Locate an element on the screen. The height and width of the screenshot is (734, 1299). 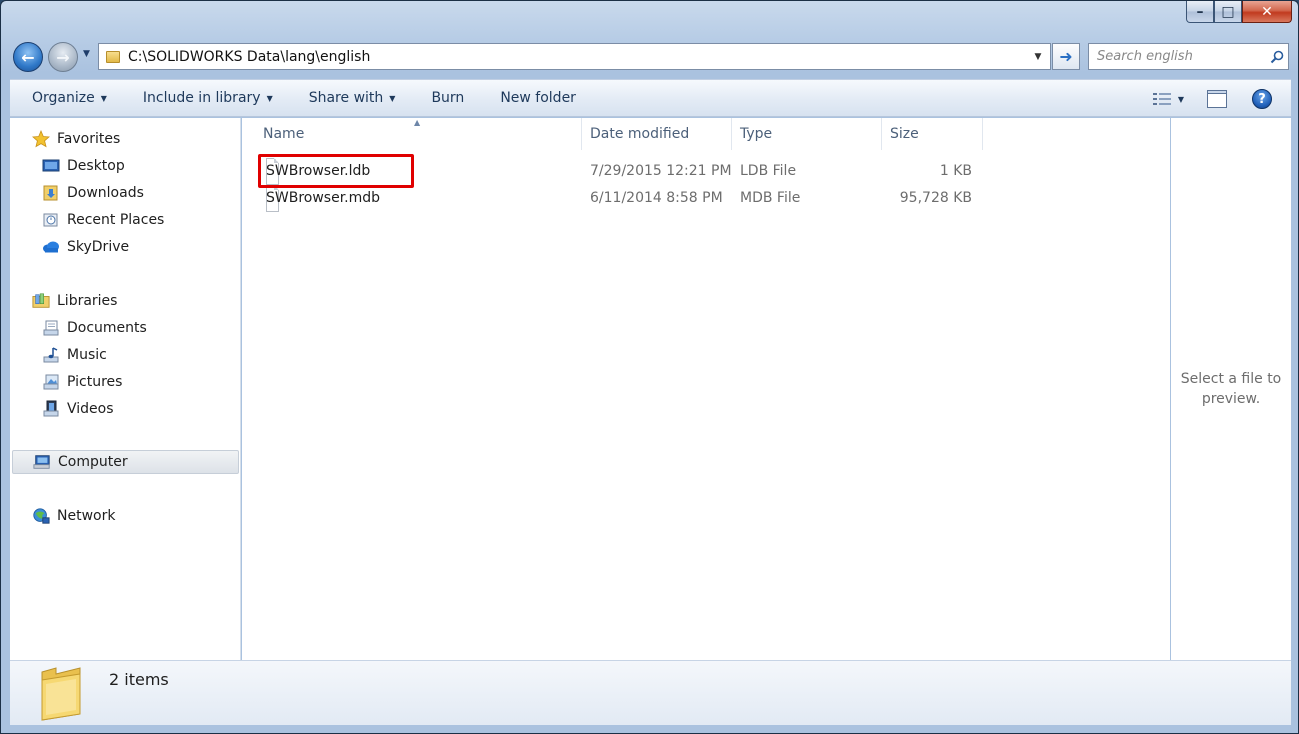
recent-pages-dropdown: ▼ is located at coordinates (86, 54).